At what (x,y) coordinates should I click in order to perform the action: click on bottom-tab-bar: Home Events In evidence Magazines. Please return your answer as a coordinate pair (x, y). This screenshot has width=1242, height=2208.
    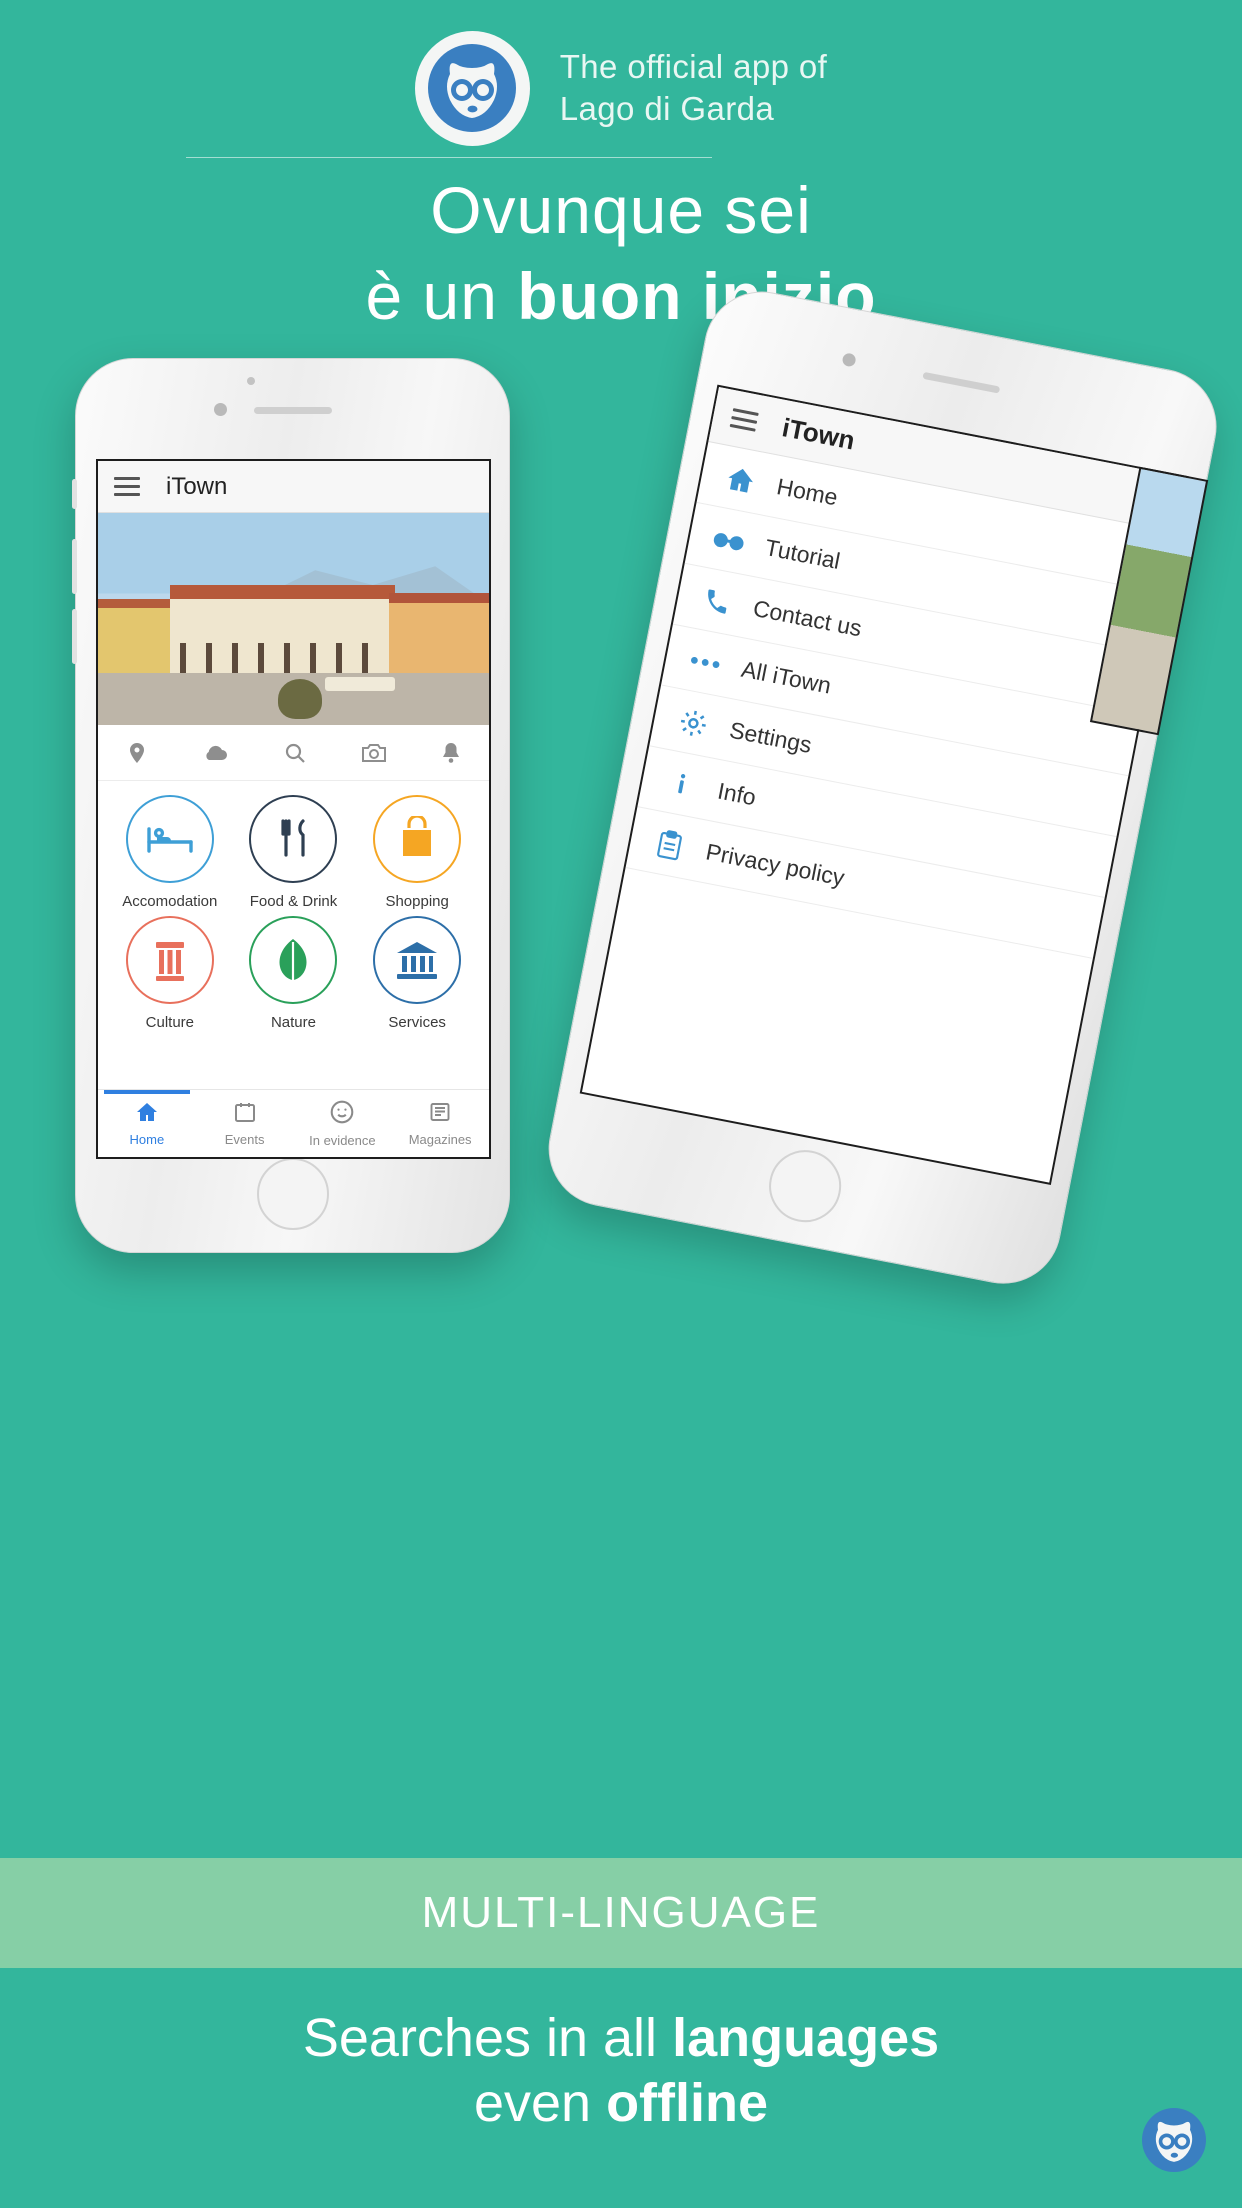
    Looking at the image, I should click on (293, 1123).